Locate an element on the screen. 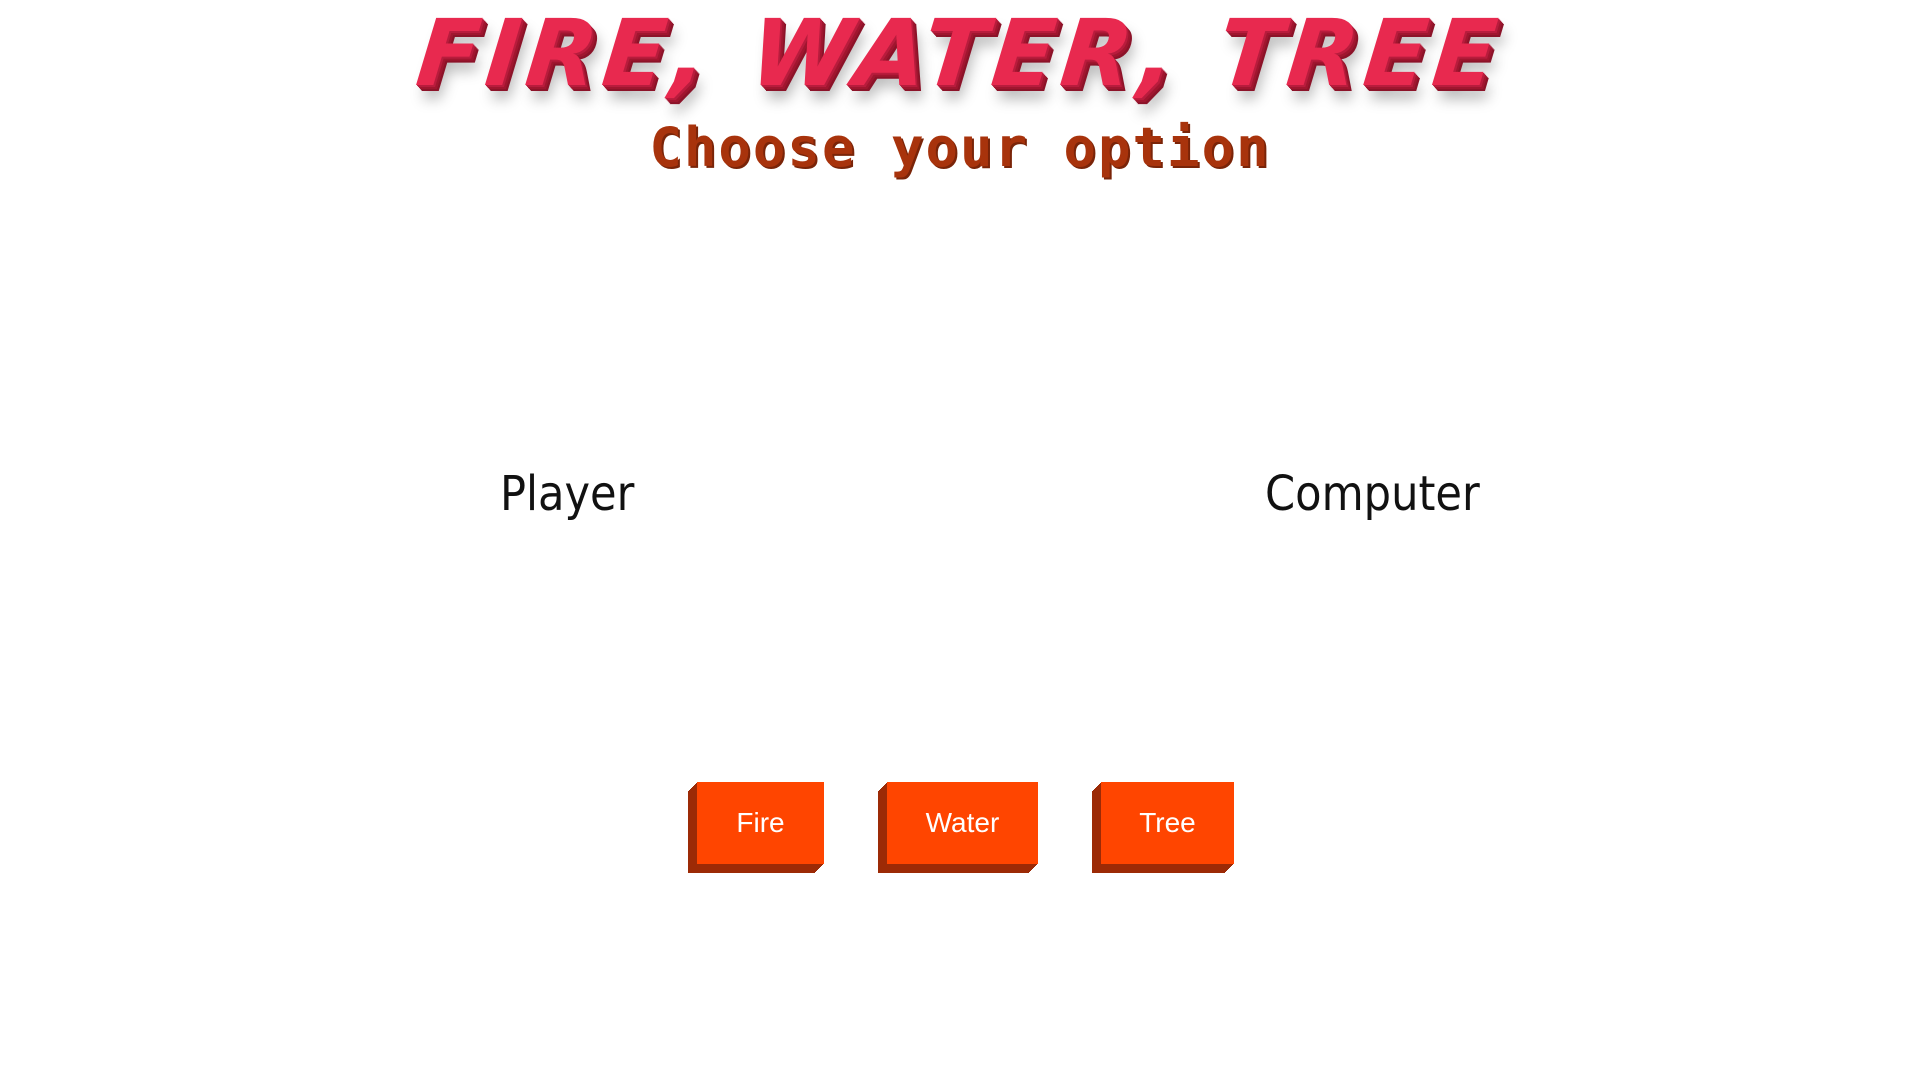  subtitle: Choose your option is located at coordinates (960, 147).